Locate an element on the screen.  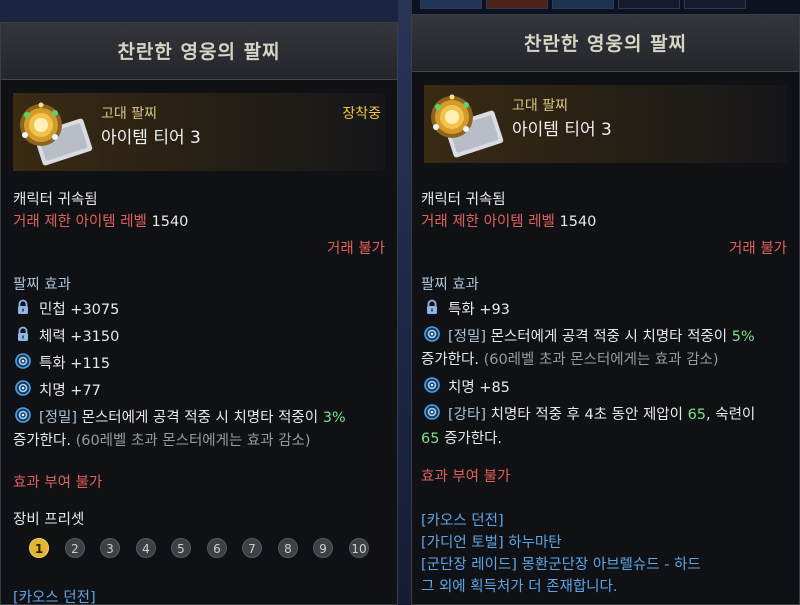
effect-text: 치명타 적중 후 4초 동안 제압이 is located at coordinates (586, 415).